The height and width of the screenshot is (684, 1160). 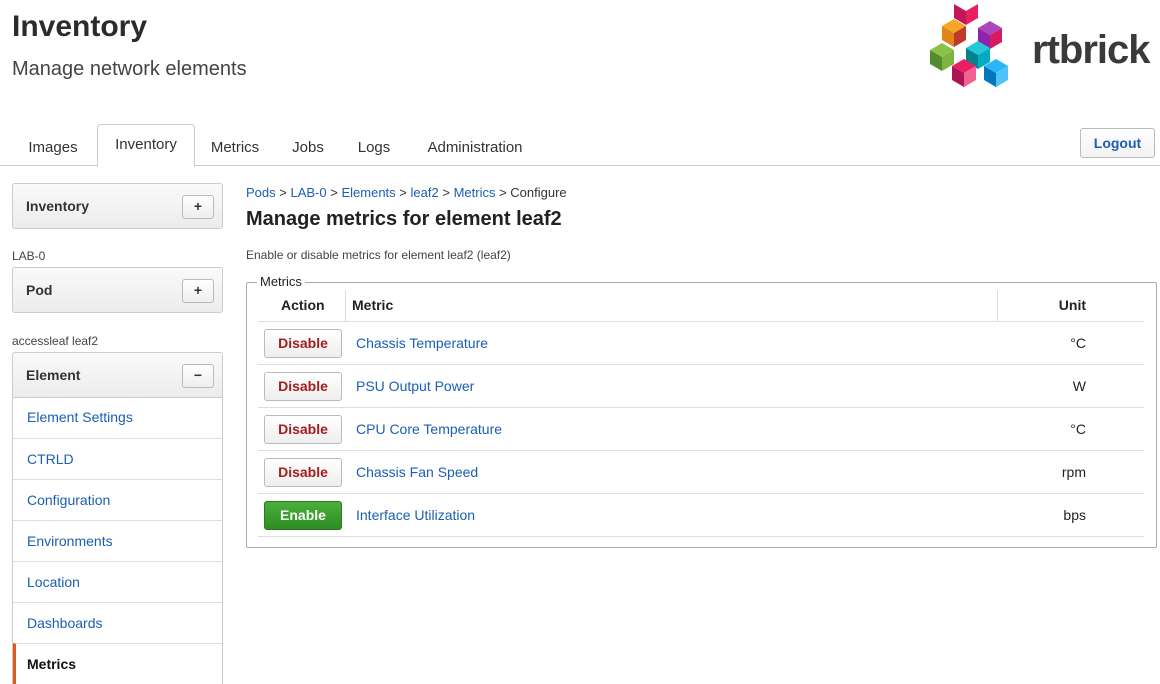 I want to click on sidebar-item-ctrld: CTRLD, so click(x=117, y=458).